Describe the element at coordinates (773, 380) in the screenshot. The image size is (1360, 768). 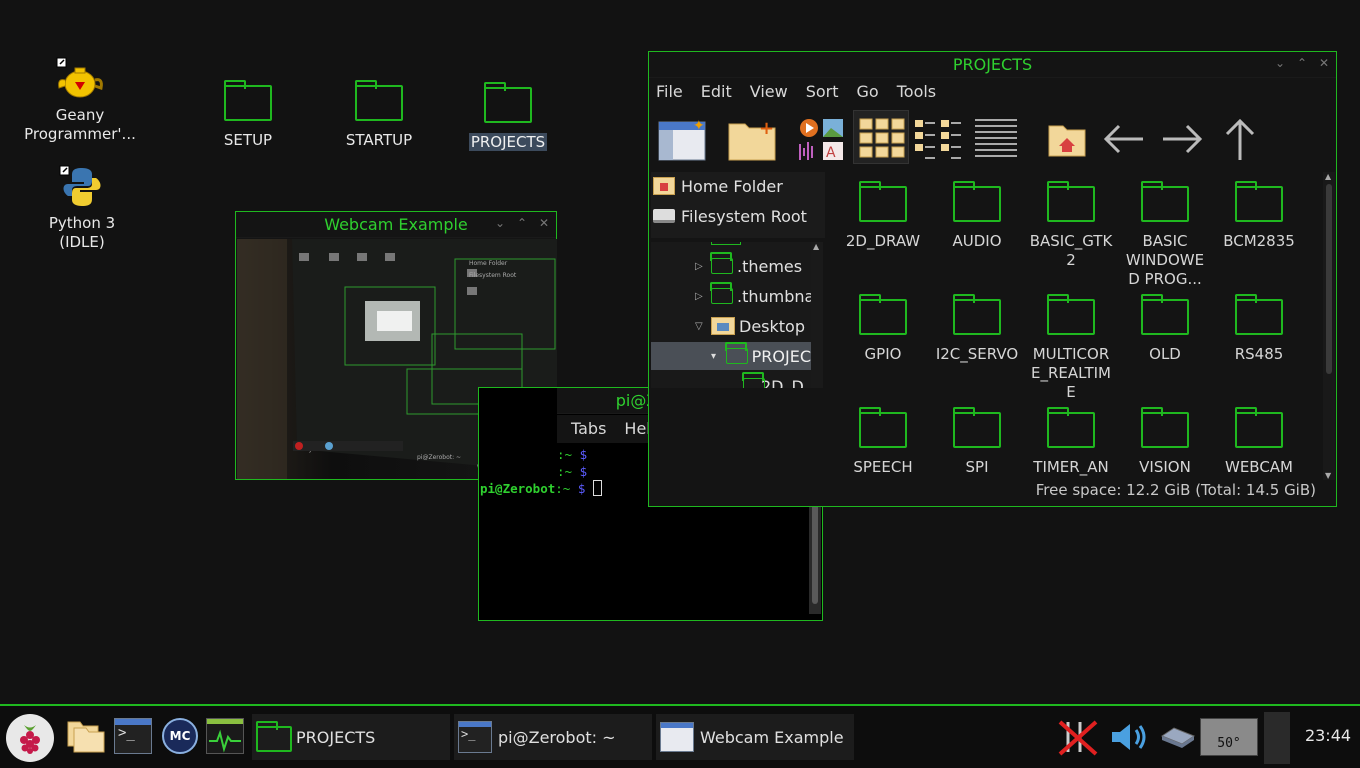
I see `tree-item-2d-draw: 2D_D` at that location.